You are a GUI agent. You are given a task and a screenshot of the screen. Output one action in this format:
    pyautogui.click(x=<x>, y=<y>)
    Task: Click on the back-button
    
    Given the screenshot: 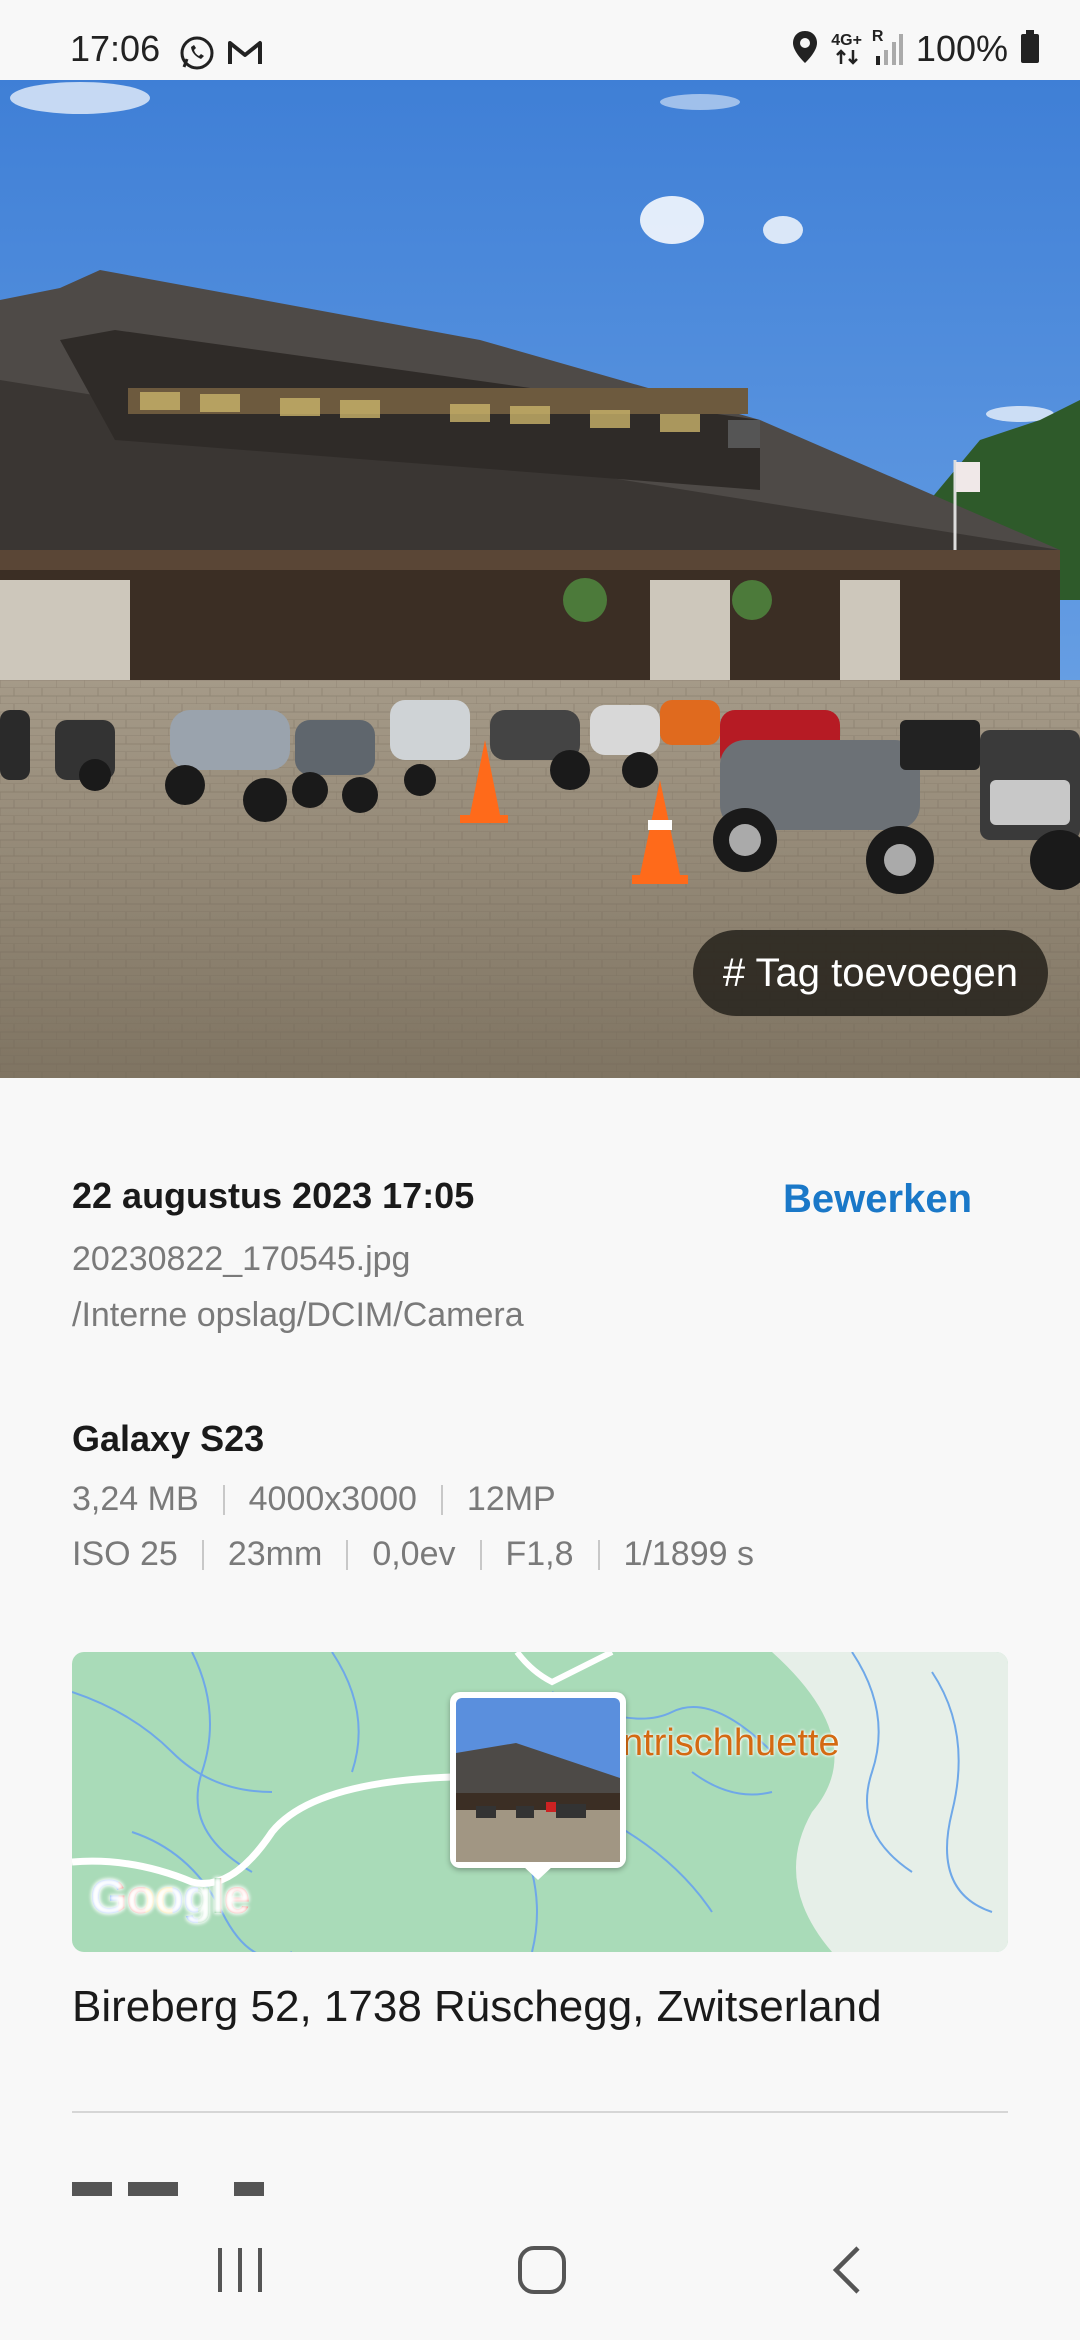 What is the action you would take?
    pyautogui.click(x=848, y=2270)
    